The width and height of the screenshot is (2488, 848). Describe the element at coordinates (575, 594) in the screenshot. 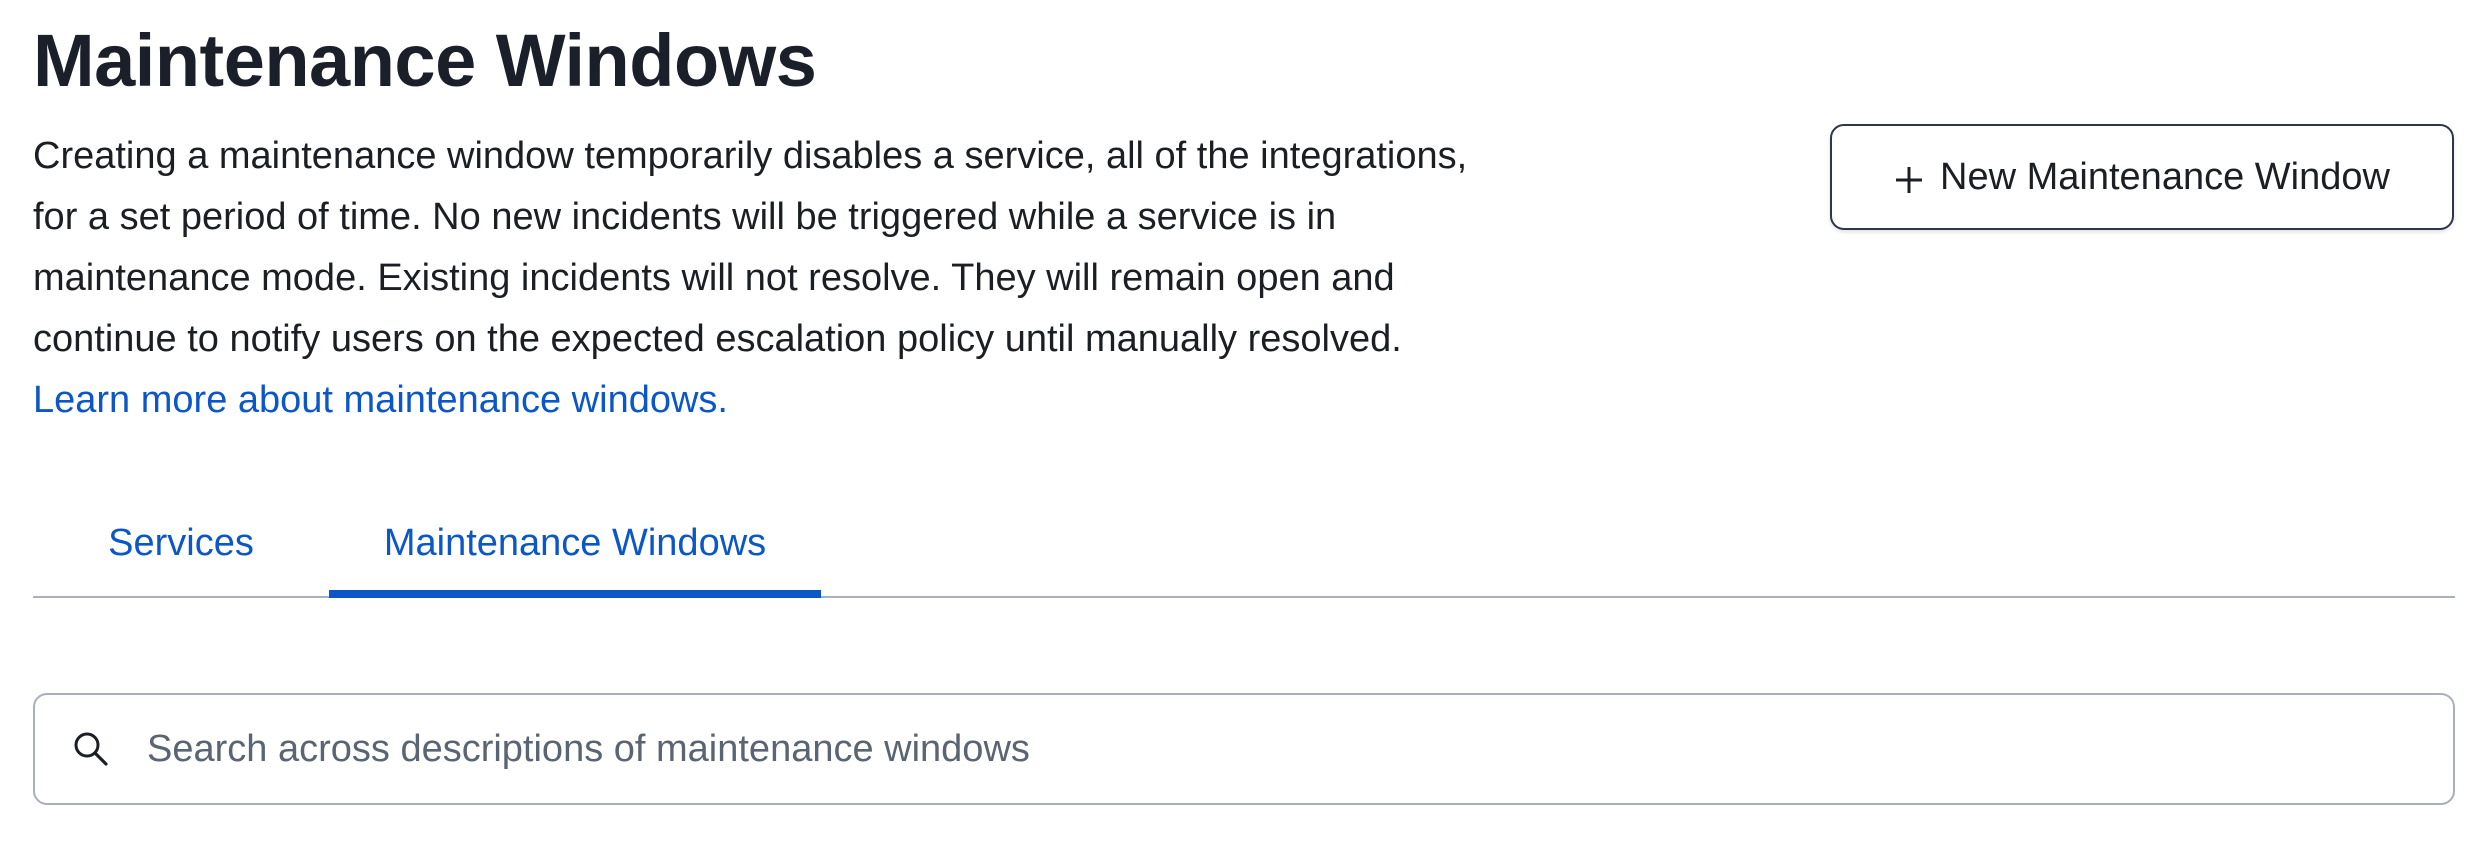

I see `active-tab-indicator` at that location.